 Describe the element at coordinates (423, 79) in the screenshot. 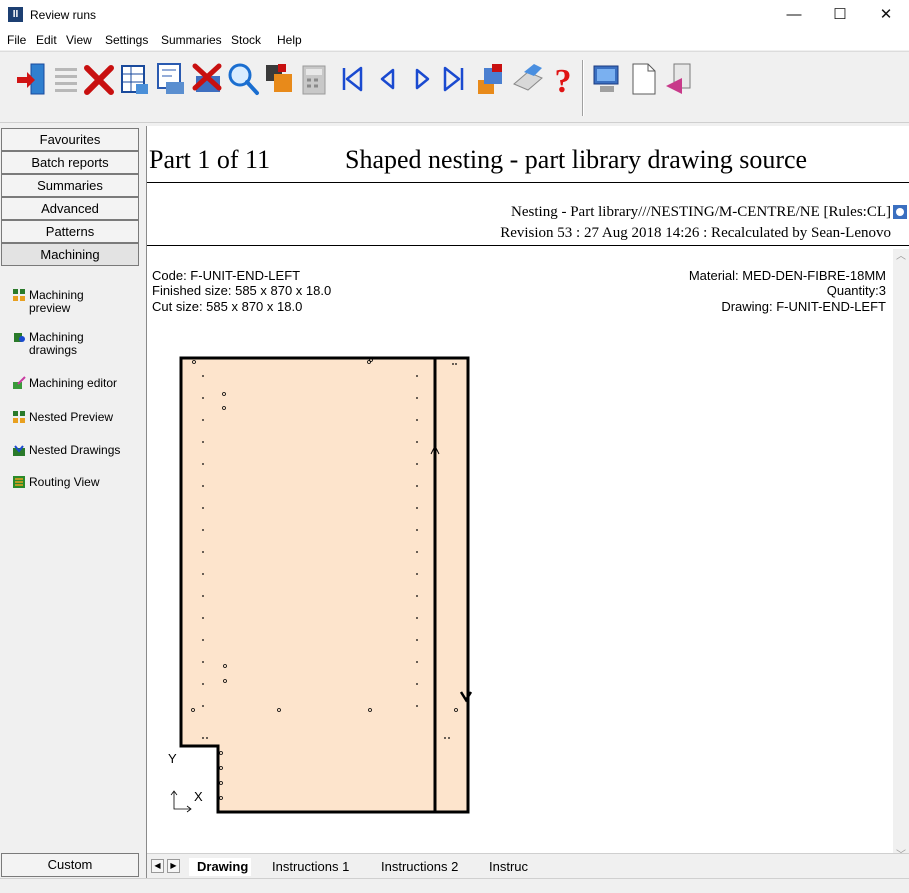

I see `next-icon` at that location.